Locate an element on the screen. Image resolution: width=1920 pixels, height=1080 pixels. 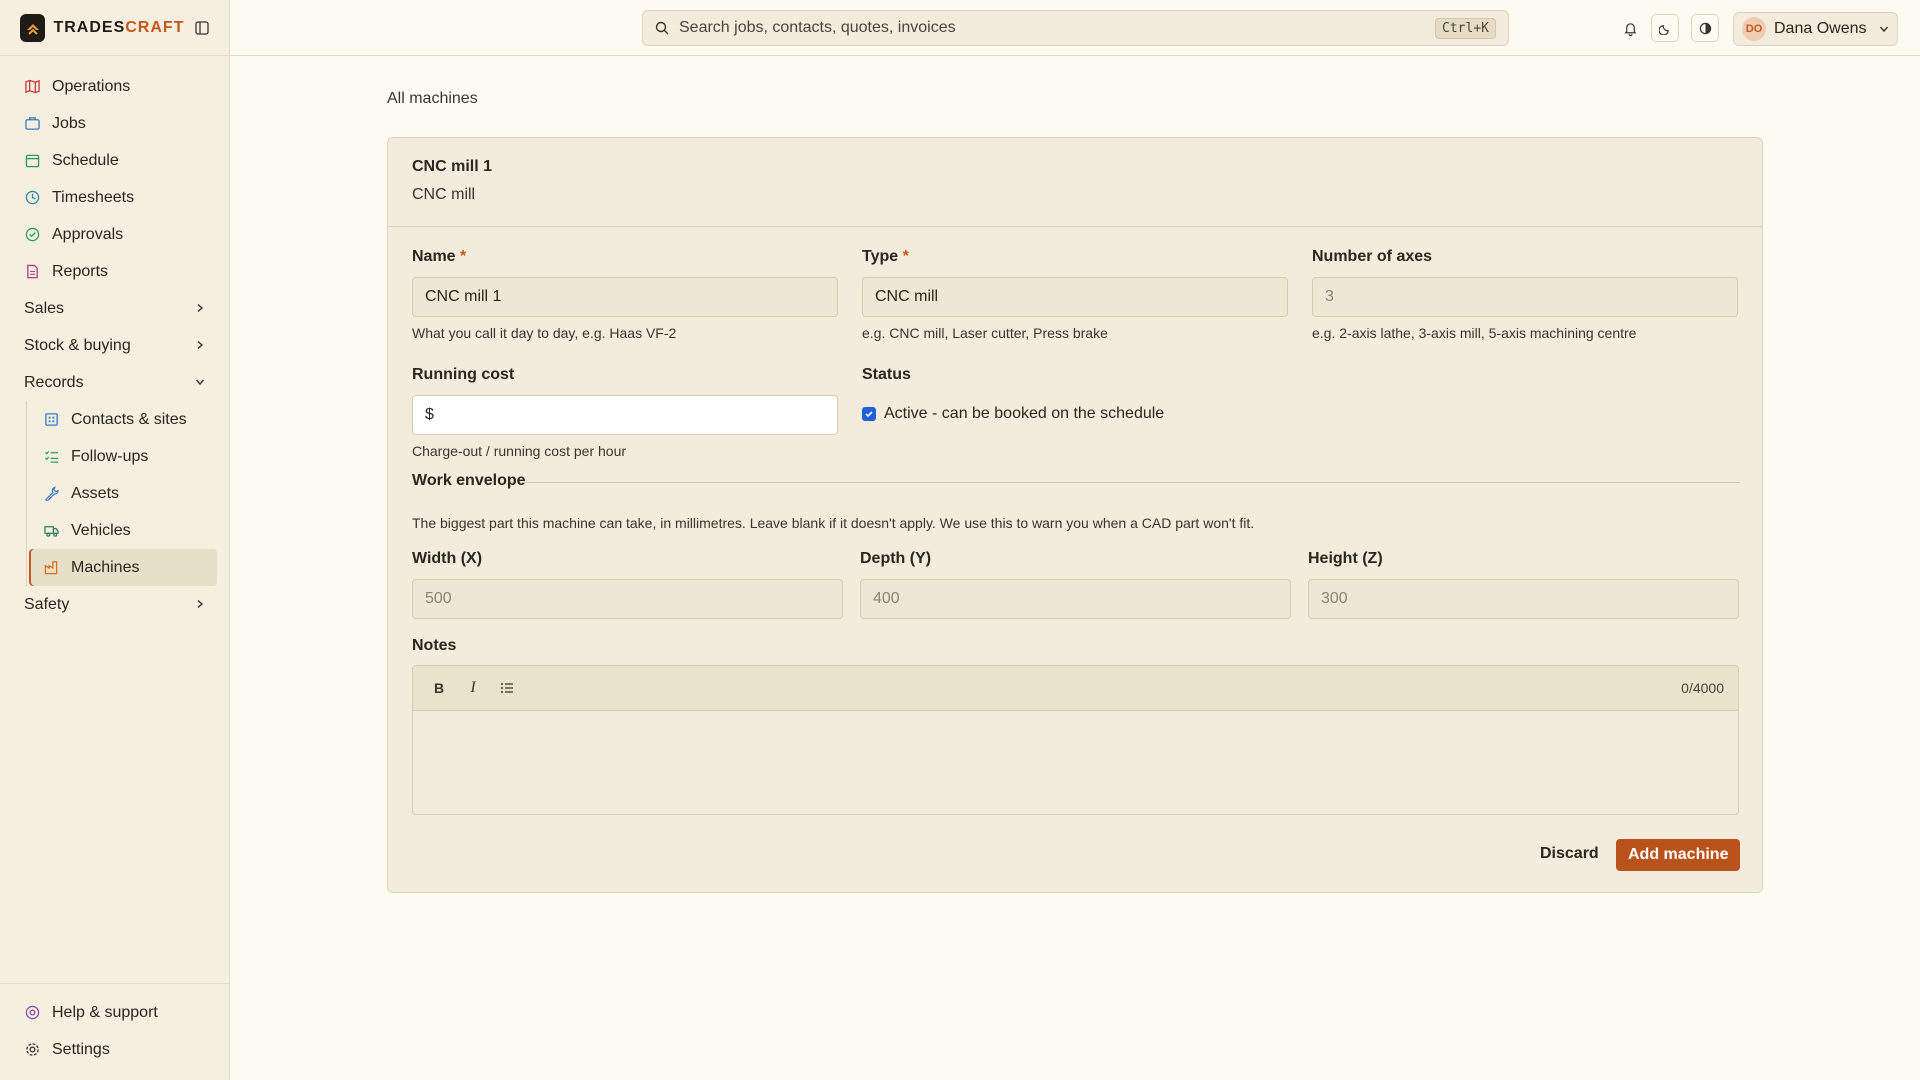
depth-field: 400 is located at coordinates (1075, 599).